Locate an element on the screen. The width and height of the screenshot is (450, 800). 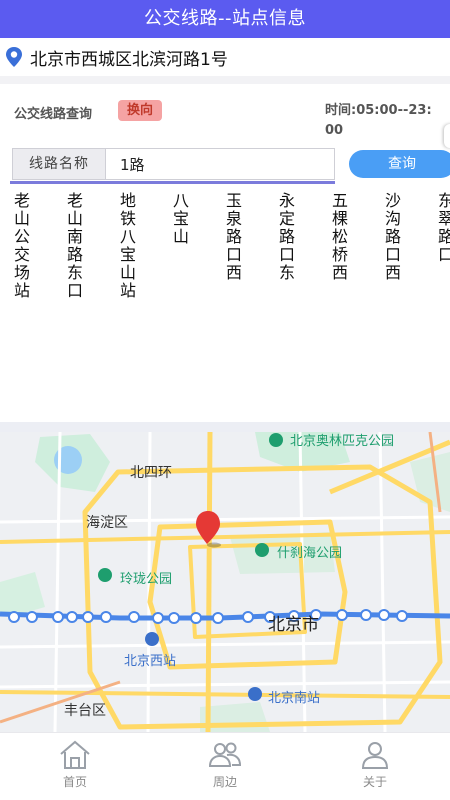
stop-item: 沙沟路口西 is located at coordinates (393, 237).